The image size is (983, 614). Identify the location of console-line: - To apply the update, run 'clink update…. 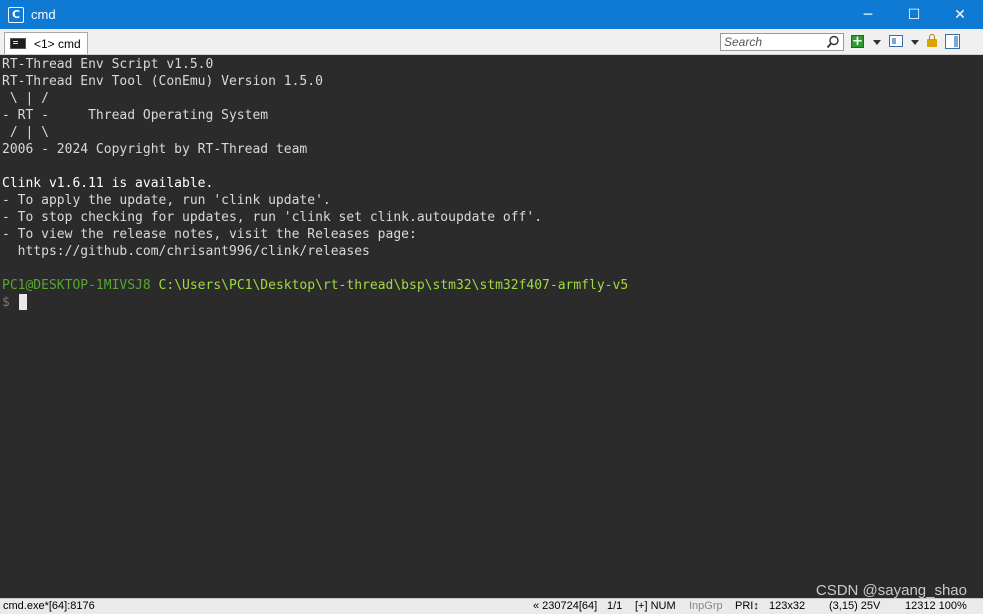
(166, 200).